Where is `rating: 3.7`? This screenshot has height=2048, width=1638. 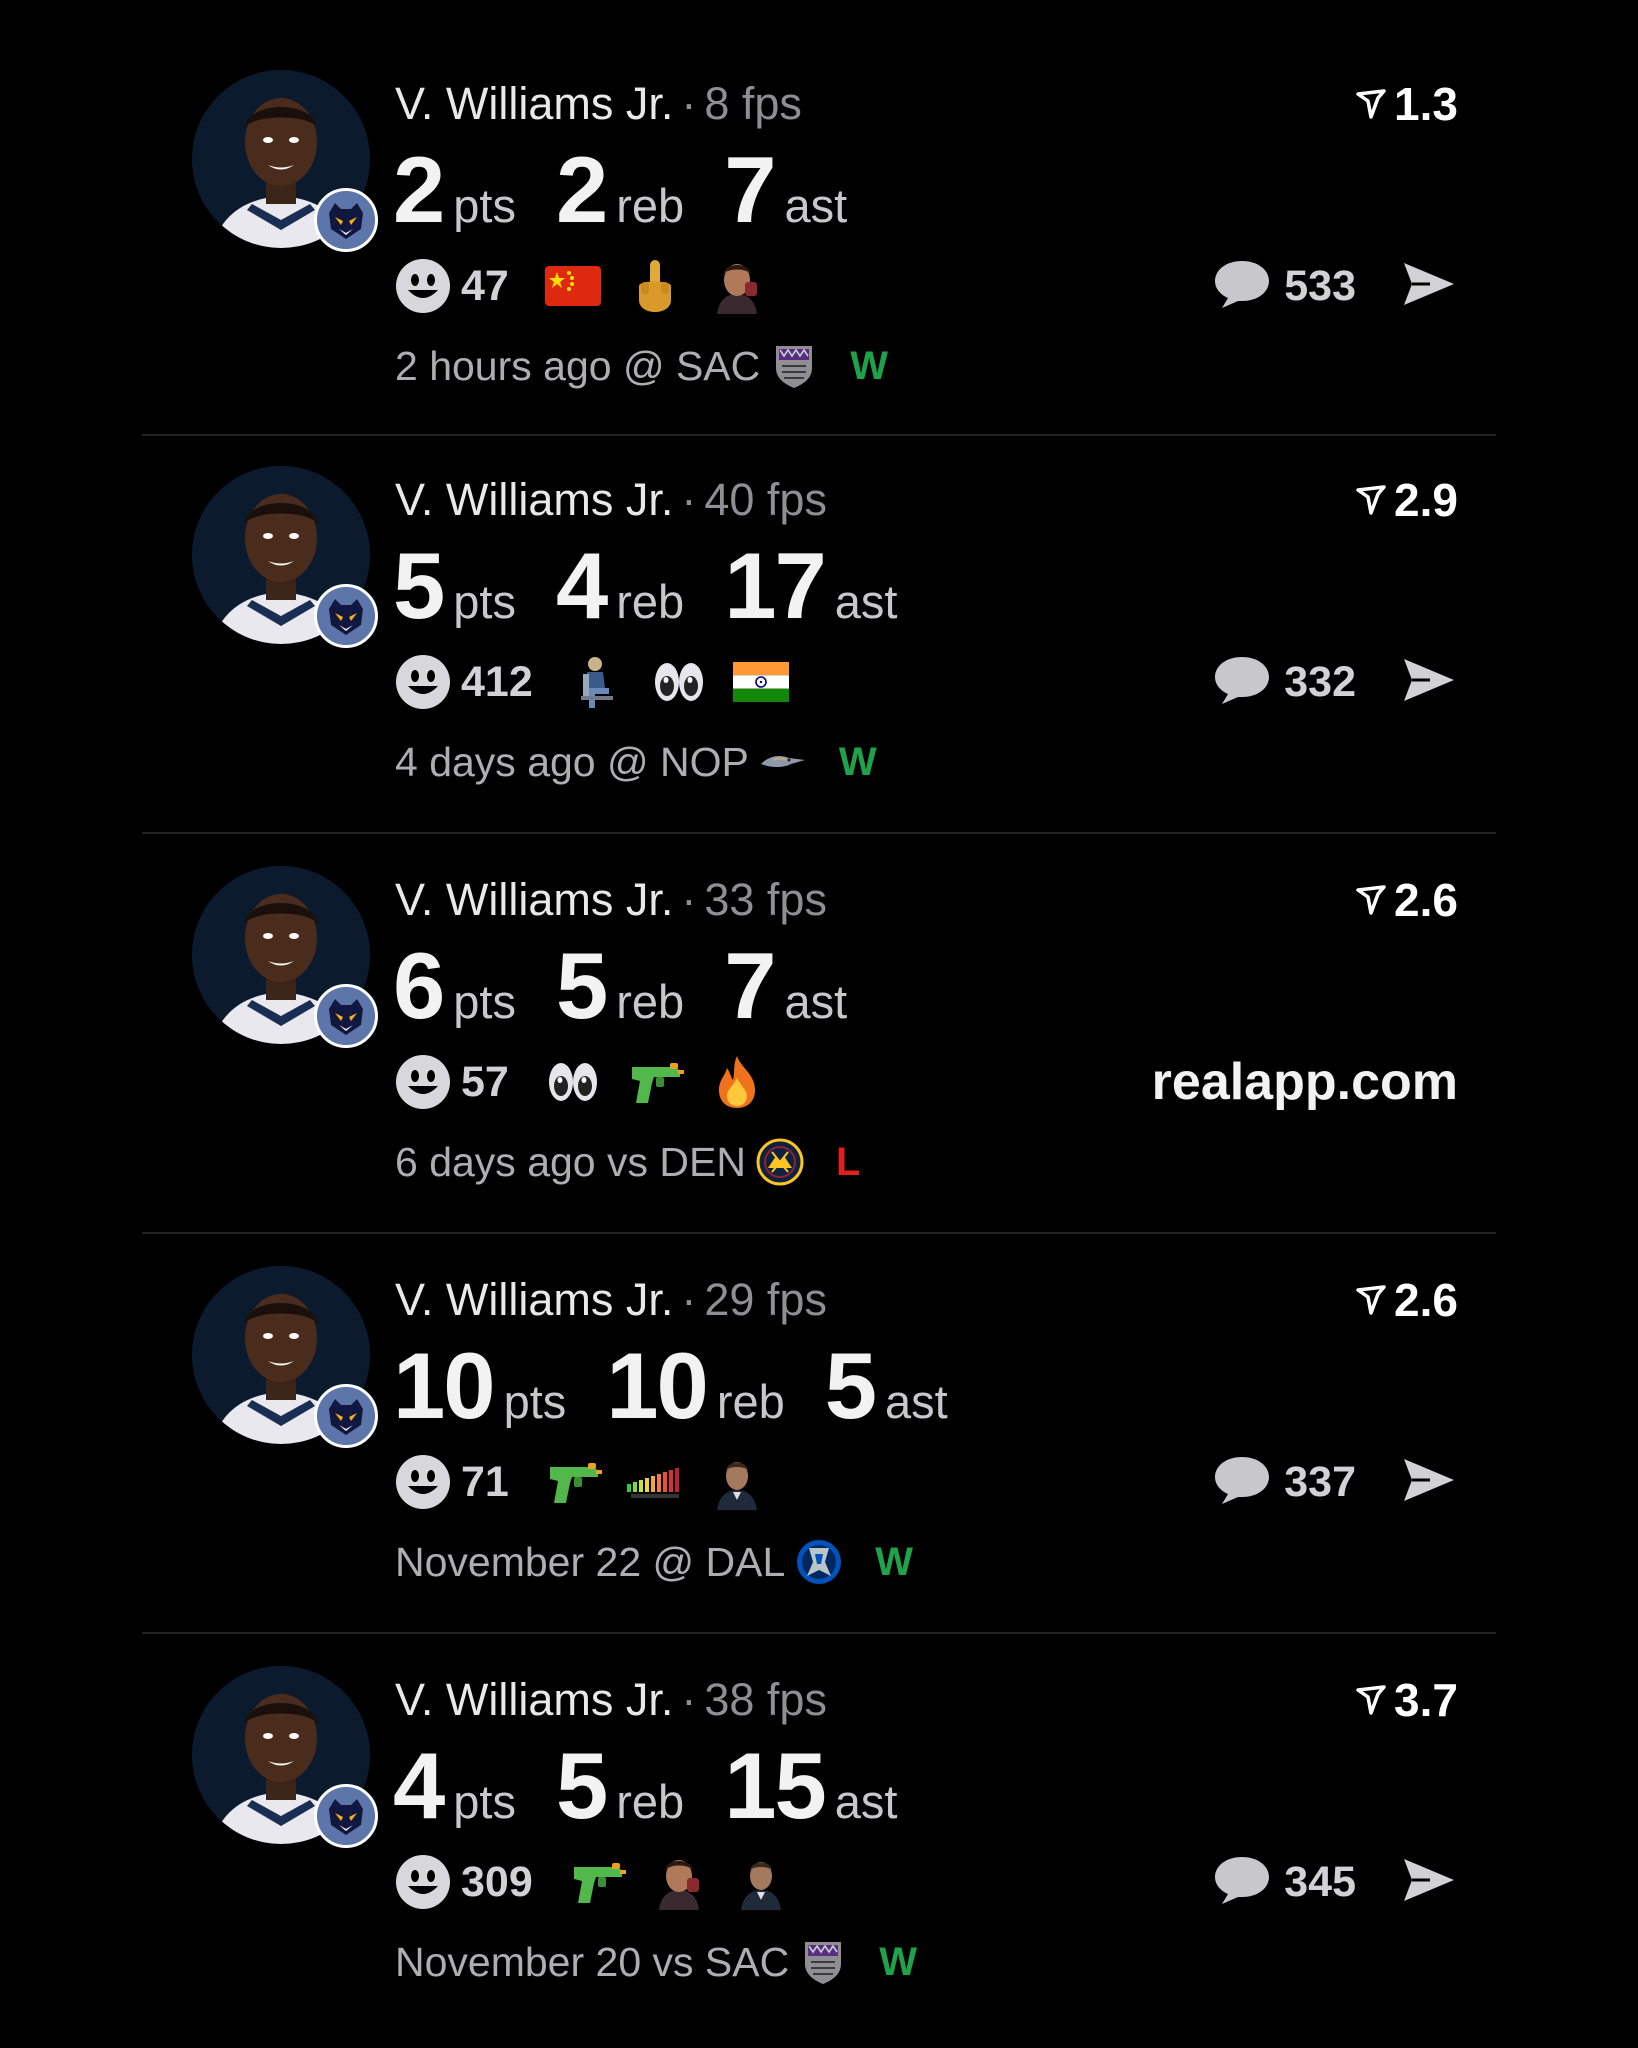 rating: 3.7 is located at coordinates (1407, 1700).